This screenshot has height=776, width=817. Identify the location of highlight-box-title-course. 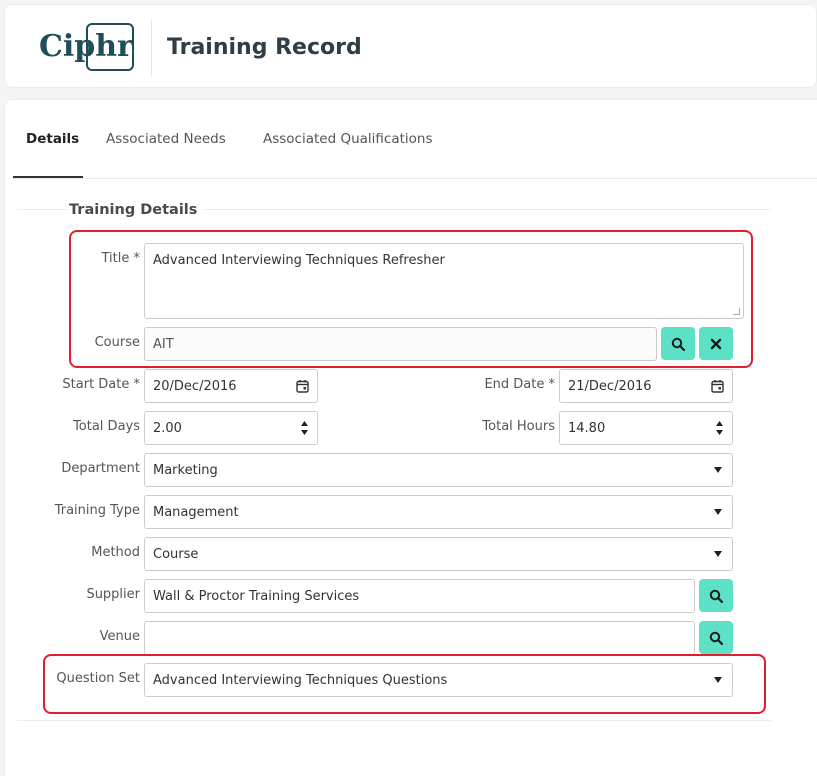
(411, 299).